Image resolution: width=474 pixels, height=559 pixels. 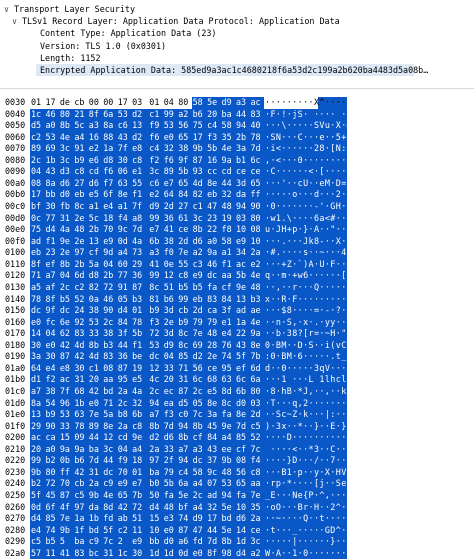 I want to click on ascii-column: q··m·+w6······[N, so click(x=308, y=276).